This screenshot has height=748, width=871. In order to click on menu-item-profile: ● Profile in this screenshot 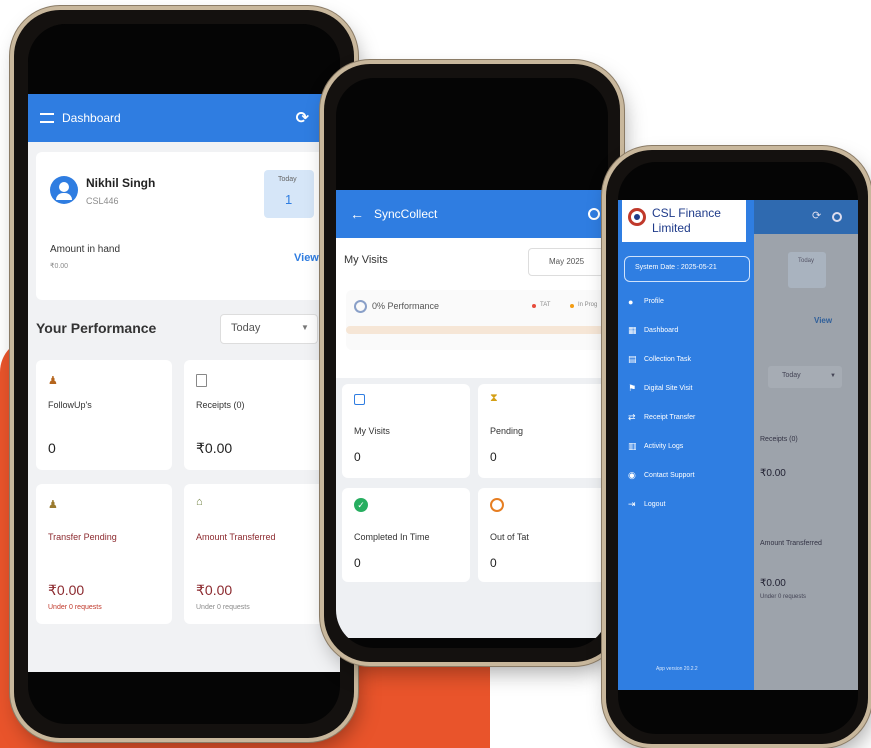, I will do `click(688, 305)`.